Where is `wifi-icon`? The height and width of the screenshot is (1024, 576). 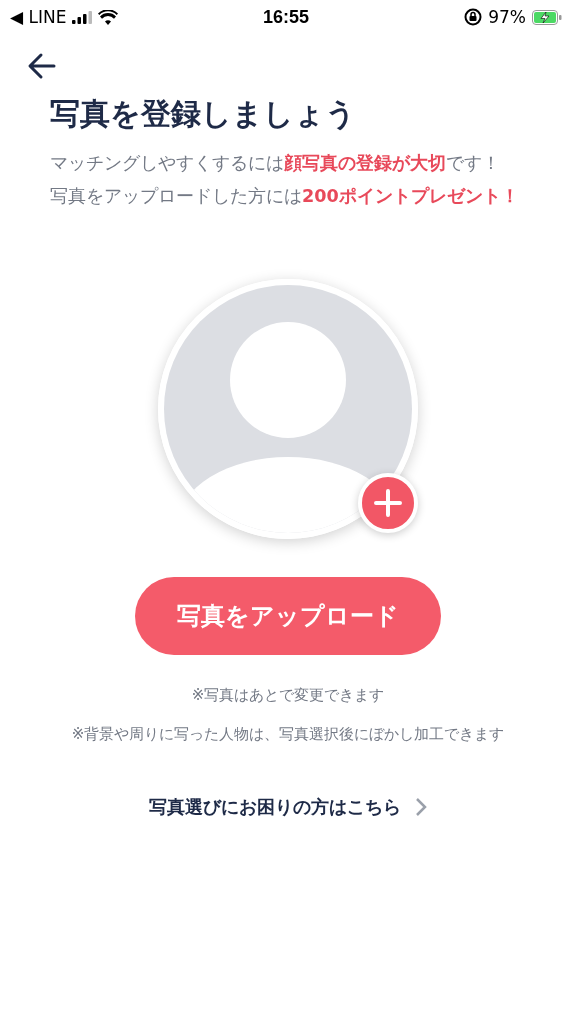
wifi-icon is located at coordinates (108, 17).